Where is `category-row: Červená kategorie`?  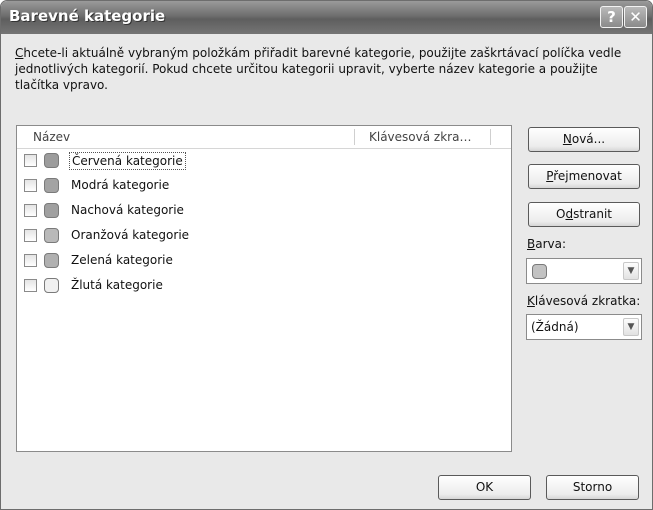 category-row: Červená kategorie is located at coordinates (262, 162).